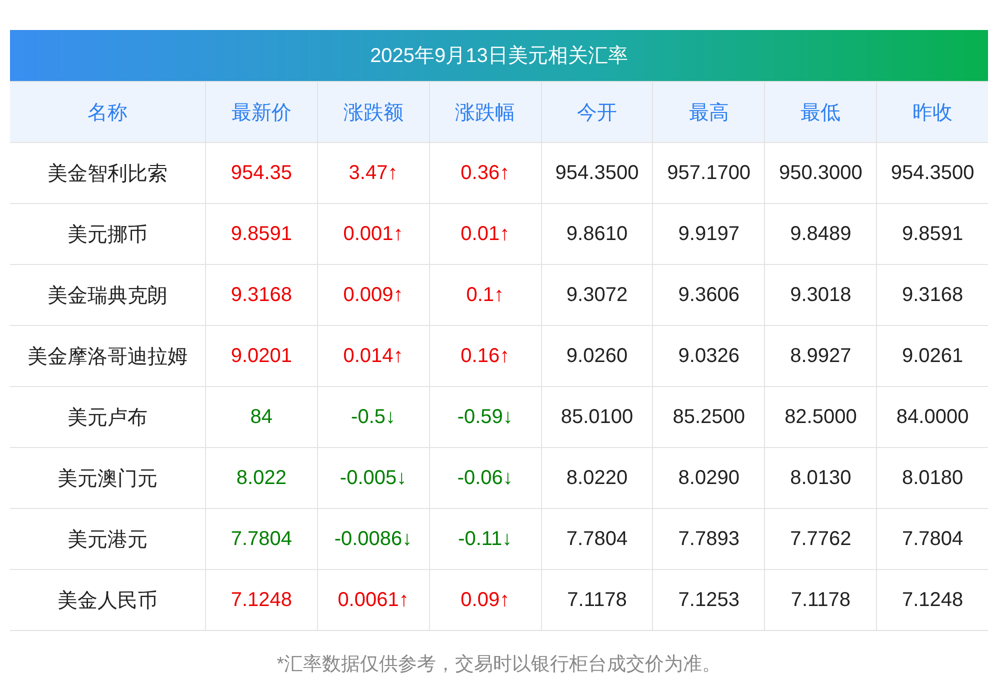  Describe the element at coordinates (107, 355) in the screenshot. I see `table-cell: 美金摩洛哥迪拉姆` at that location.